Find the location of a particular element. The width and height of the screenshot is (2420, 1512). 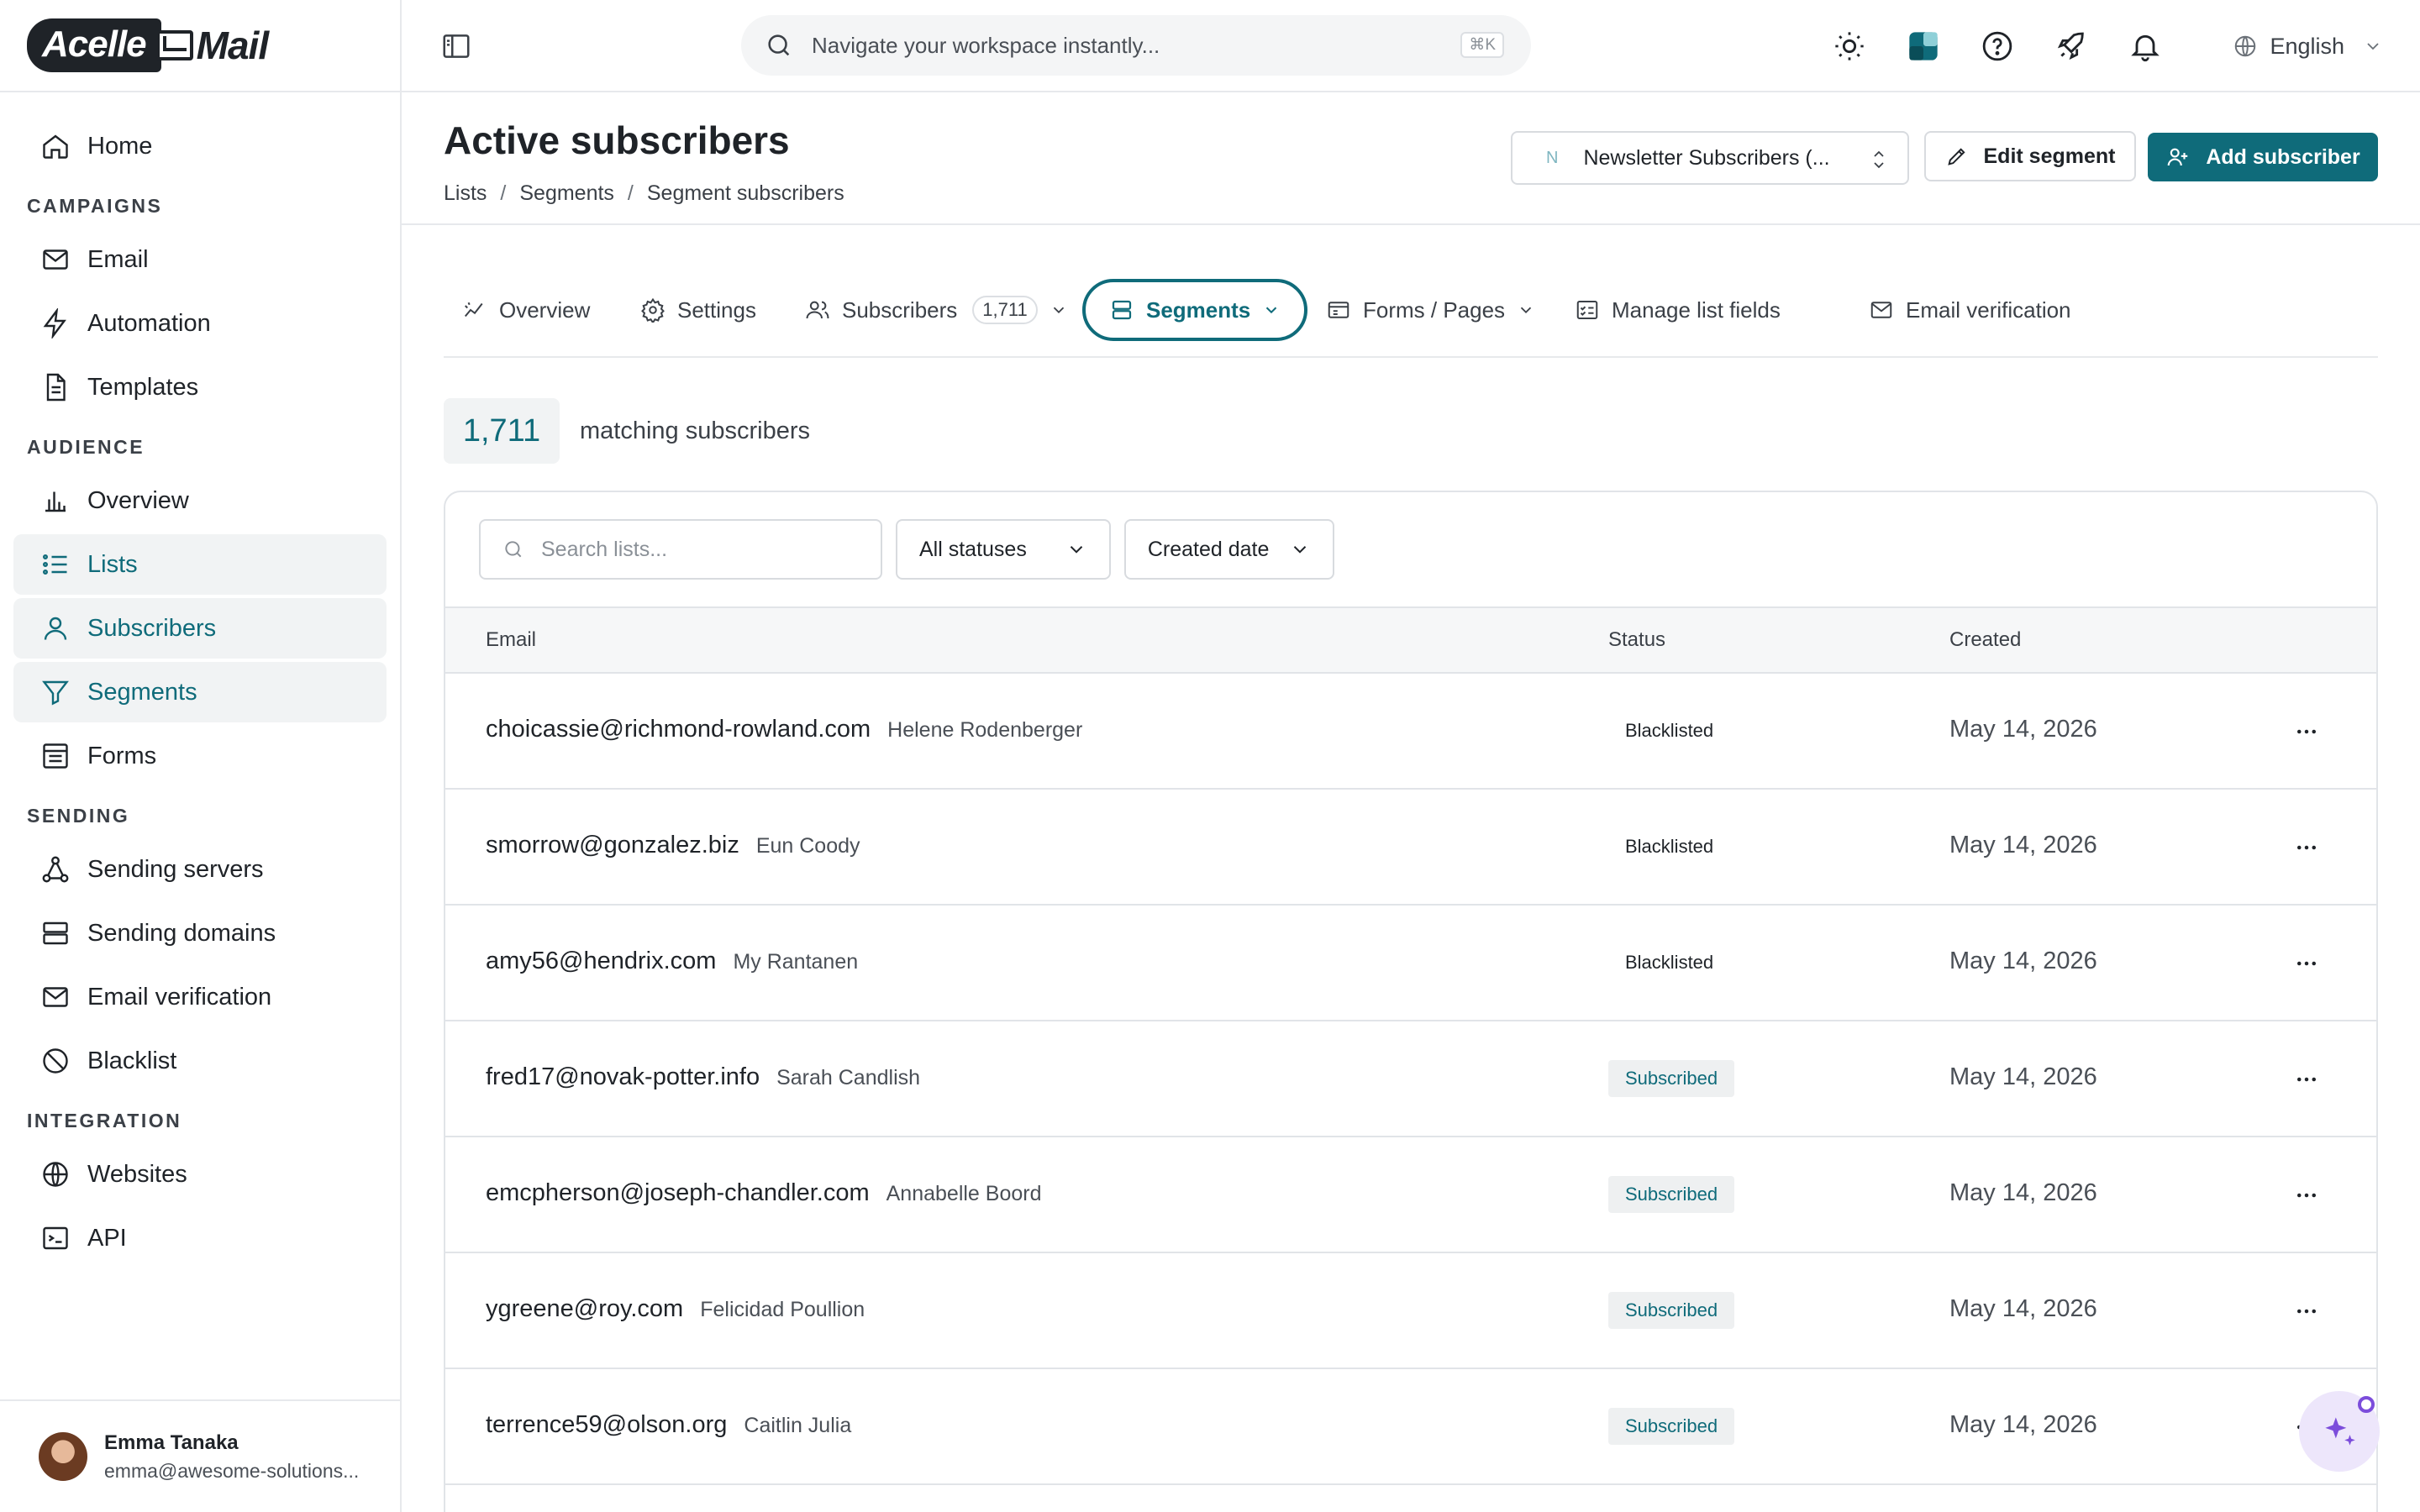

subscriber-email: ygreene@roy.com Felicidad Poullion is located at coordinates (675, 1309).